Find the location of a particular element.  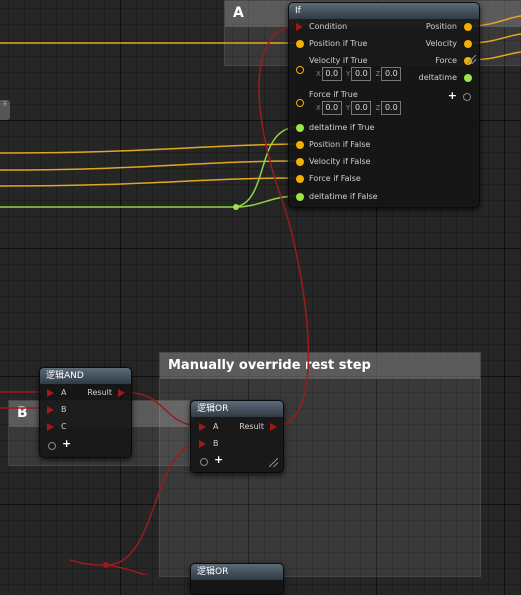

or-output-label: Result is located at coordinates (251, 426).